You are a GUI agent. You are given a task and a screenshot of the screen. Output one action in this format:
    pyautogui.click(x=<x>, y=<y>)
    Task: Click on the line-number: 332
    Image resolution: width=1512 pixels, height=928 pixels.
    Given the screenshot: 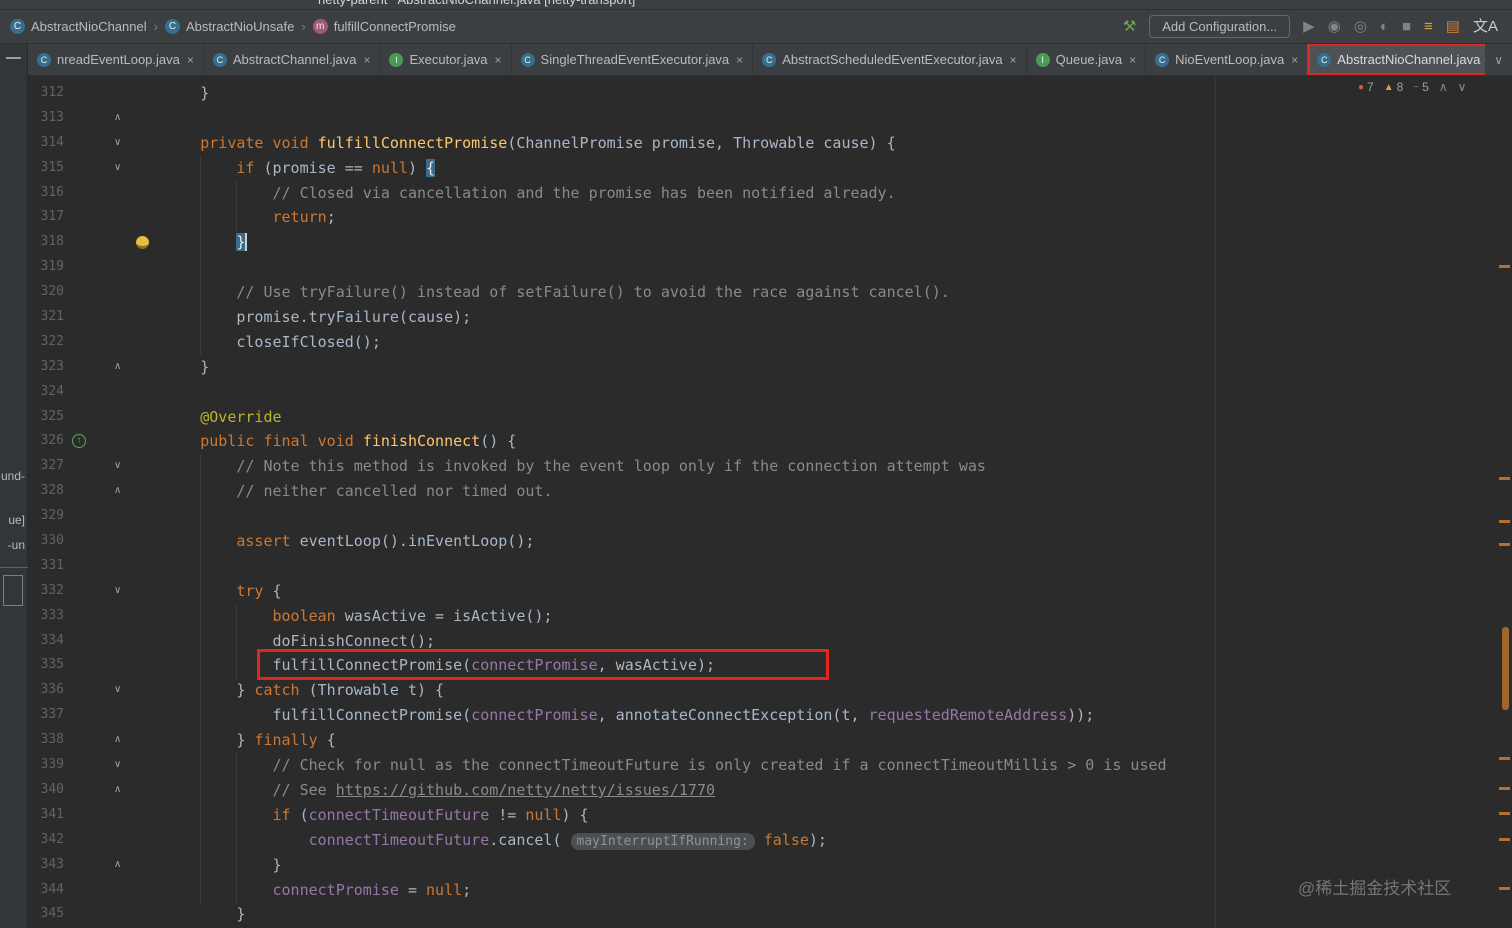 What is the action you would take?
    pyautogui.click(x=46, y=591)
    